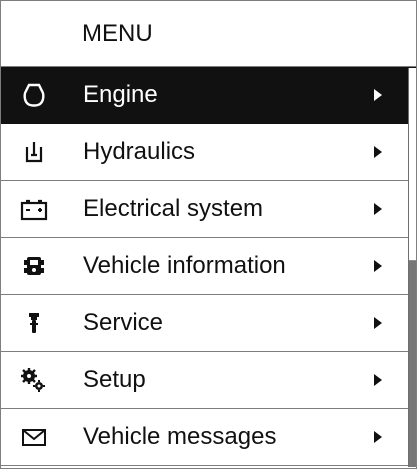 Image resolution: width=417 pixels, height=469 pixels. Describe the element at coordinates (34, 380) in the screenshot. I see `gears-icon` at that location.